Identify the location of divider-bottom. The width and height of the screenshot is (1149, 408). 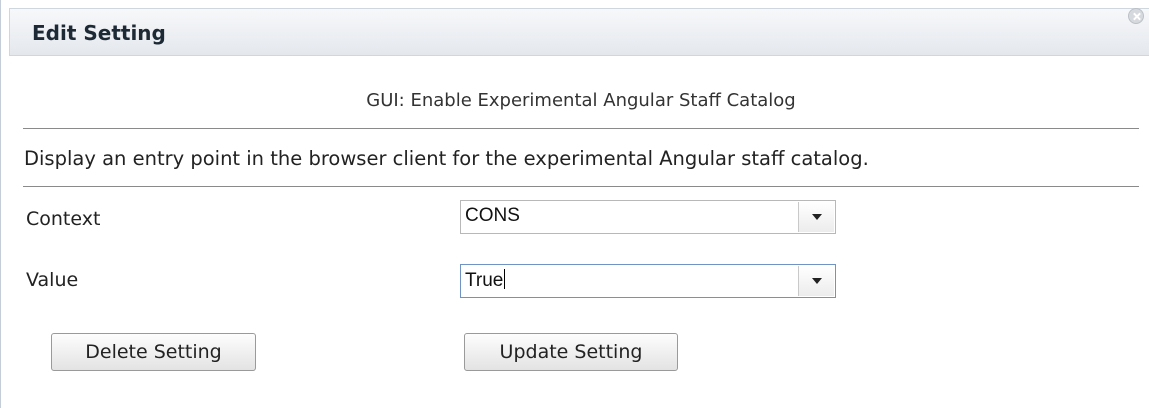
(581, 186).